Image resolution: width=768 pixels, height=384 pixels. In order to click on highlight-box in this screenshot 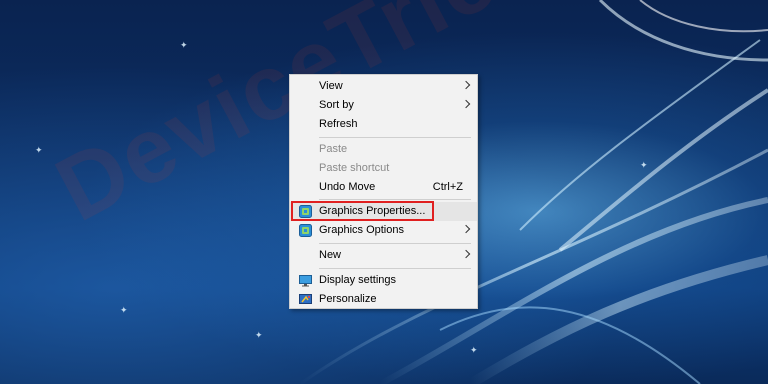, I will do `click(362, 211)`.